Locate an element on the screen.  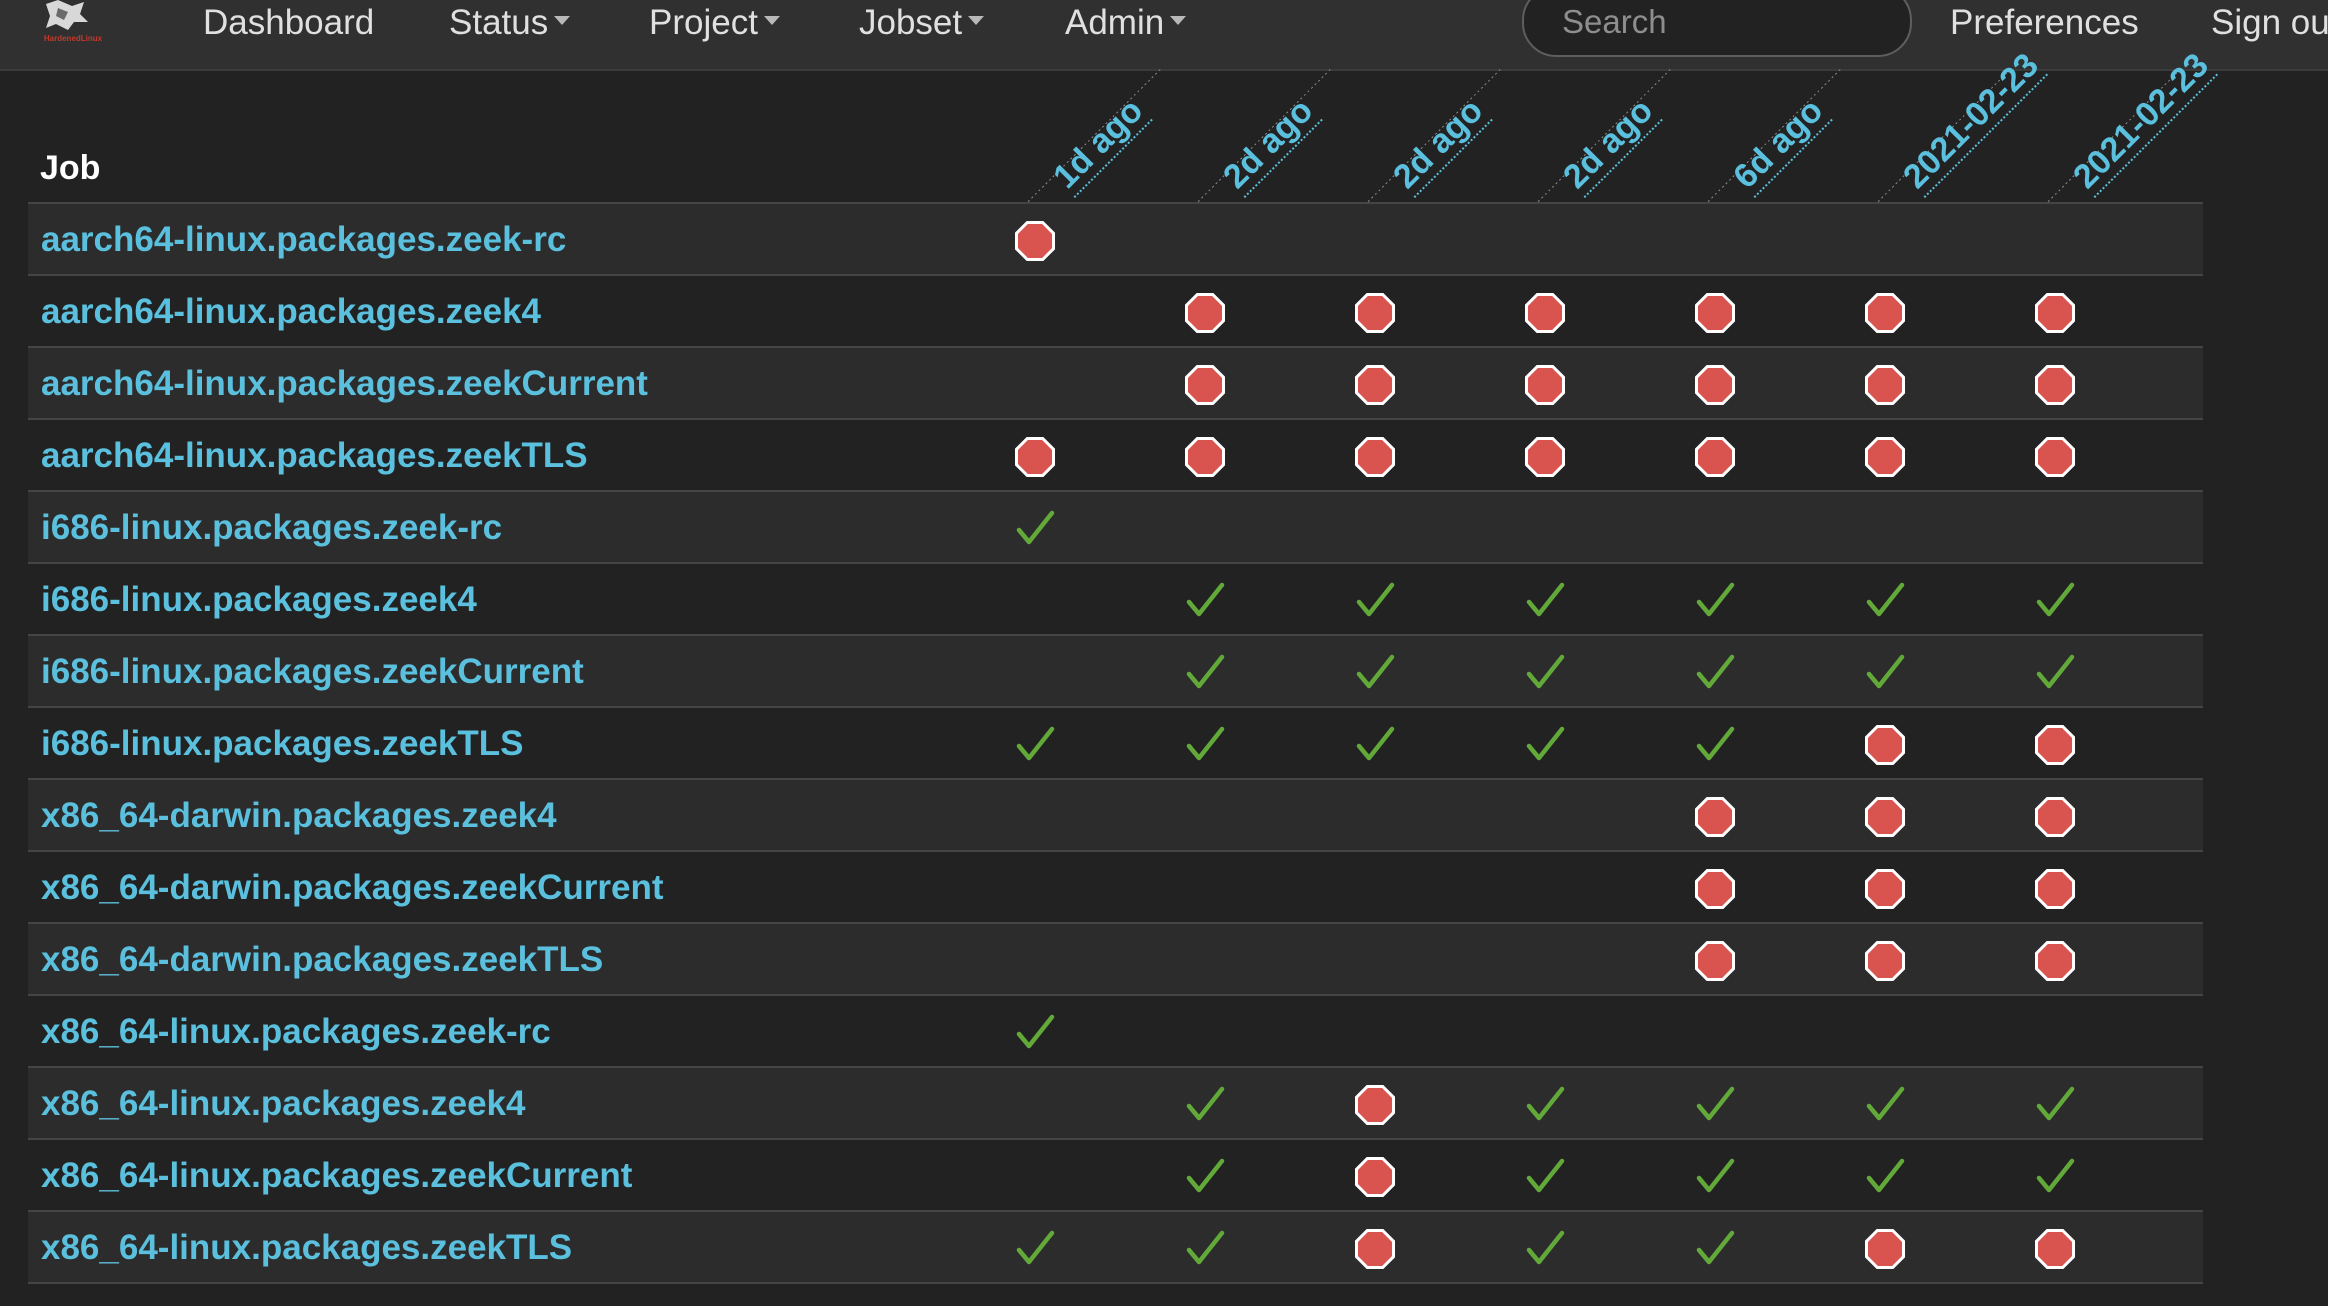
preferences-link: Preferences is located at coordinates (2044, 23).